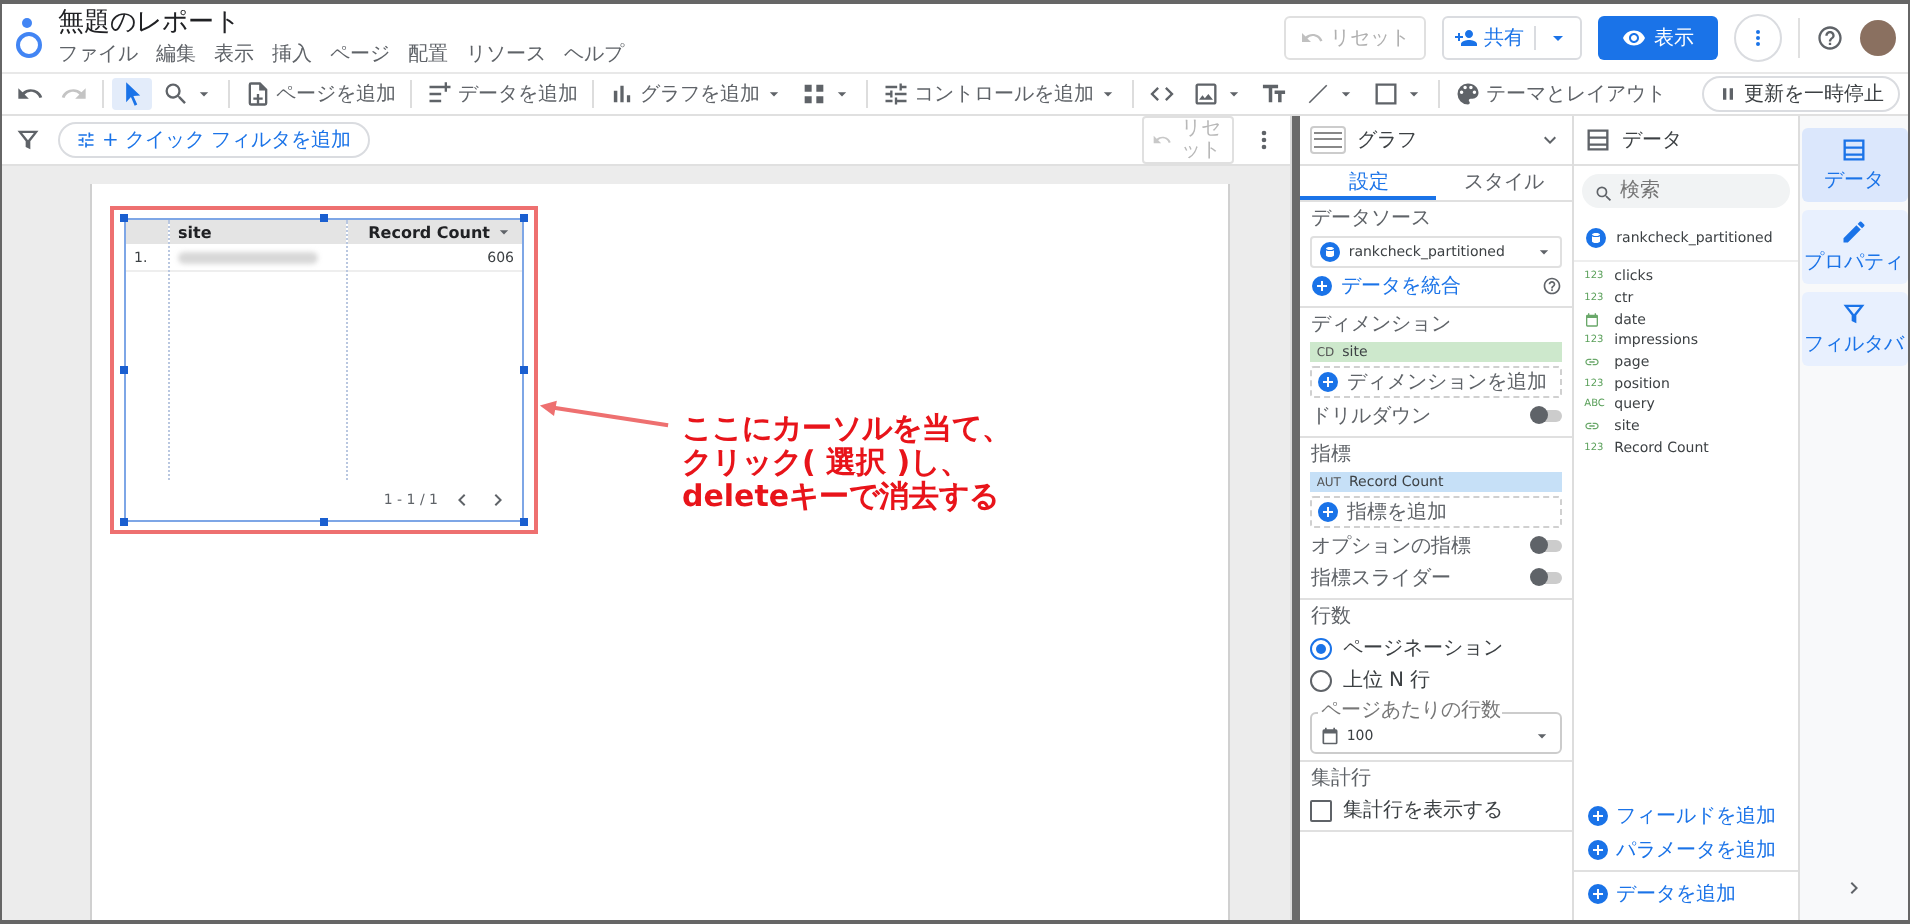 Image resolution: width=1910 pixels, height=924 pixels. What do you see at coordinates (435, 232) in the screenshot?
I see `table-header-cell: Record Count` at bounding box center [435, 232].